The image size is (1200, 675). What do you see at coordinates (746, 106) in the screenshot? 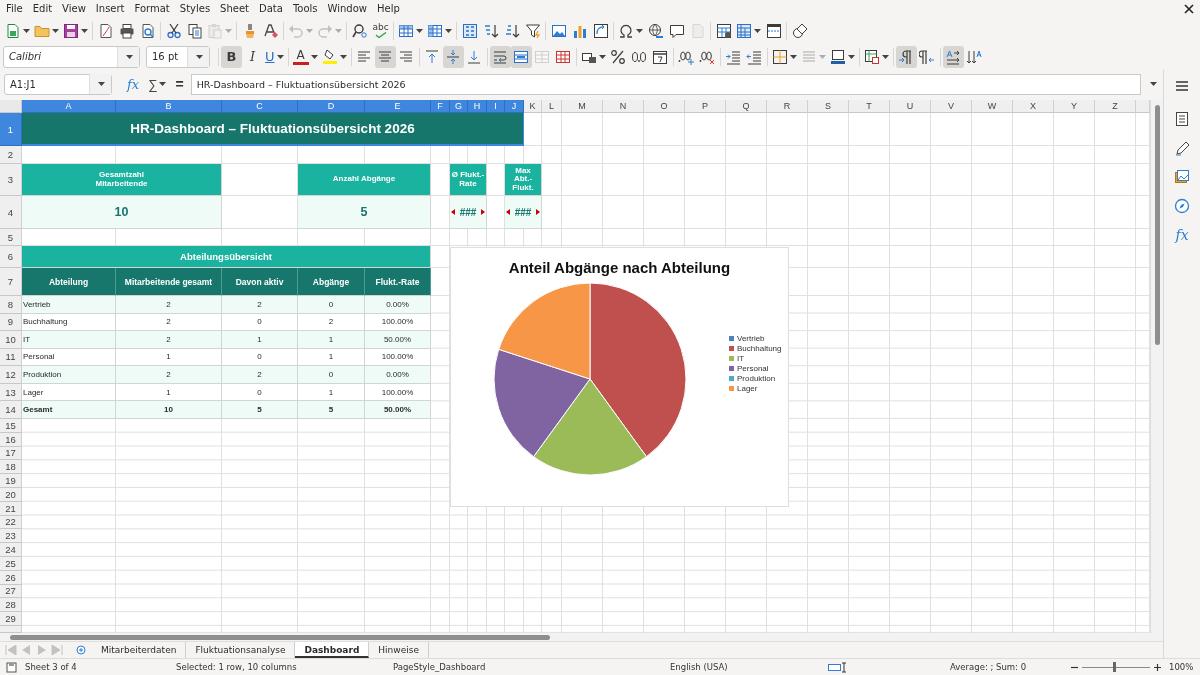
I see `column-header: Q` at bounding box center [746, 106].